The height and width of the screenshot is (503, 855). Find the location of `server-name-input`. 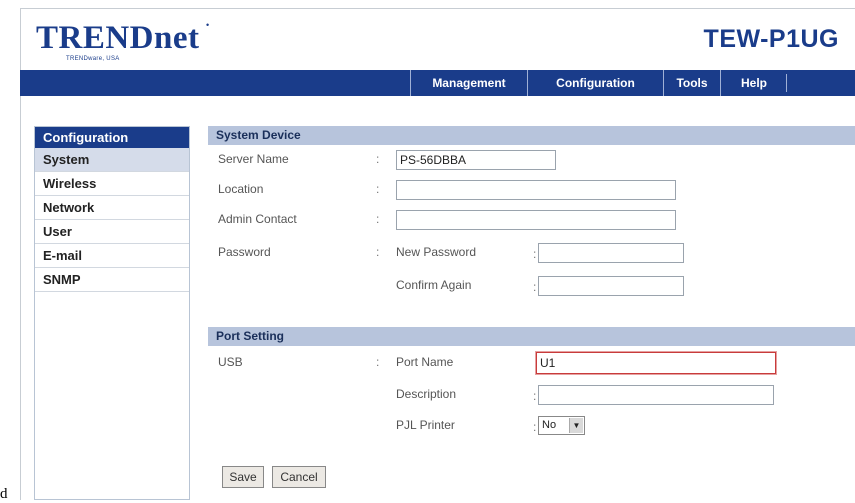

server-name-input is located at coordinates (476, 160).